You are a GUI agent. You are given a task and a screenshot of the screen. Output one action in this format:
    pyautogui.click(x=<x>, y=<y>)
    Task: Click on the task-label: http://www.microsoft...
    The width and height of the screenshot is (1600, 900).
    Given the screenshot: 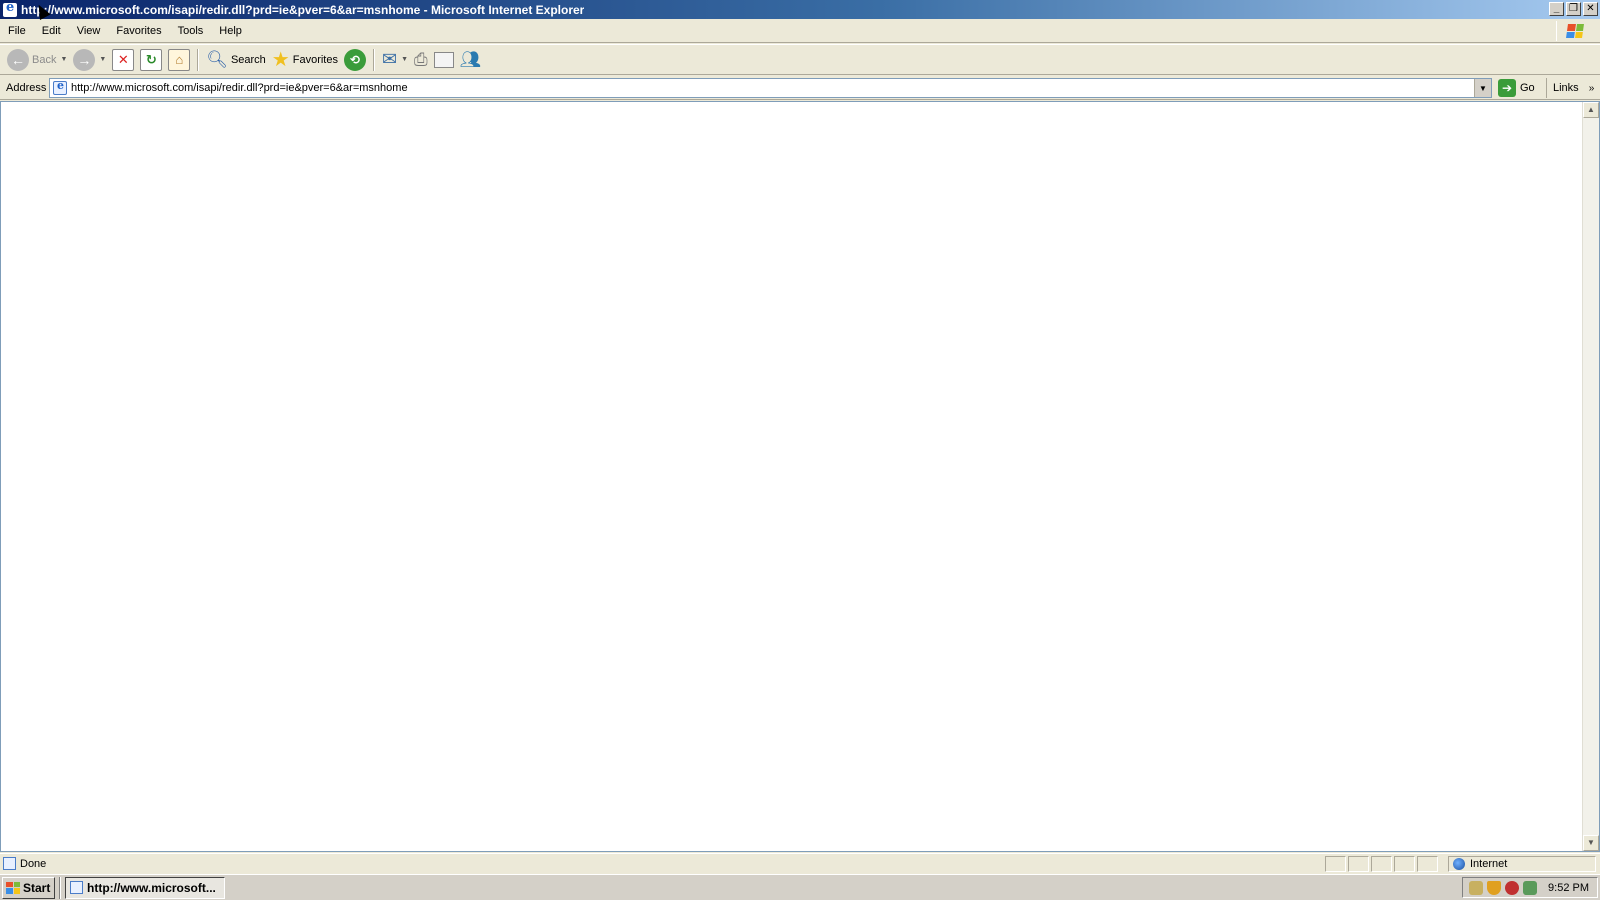 What is the action you would take?
    pyautogui.click(x=151, y=887)
    